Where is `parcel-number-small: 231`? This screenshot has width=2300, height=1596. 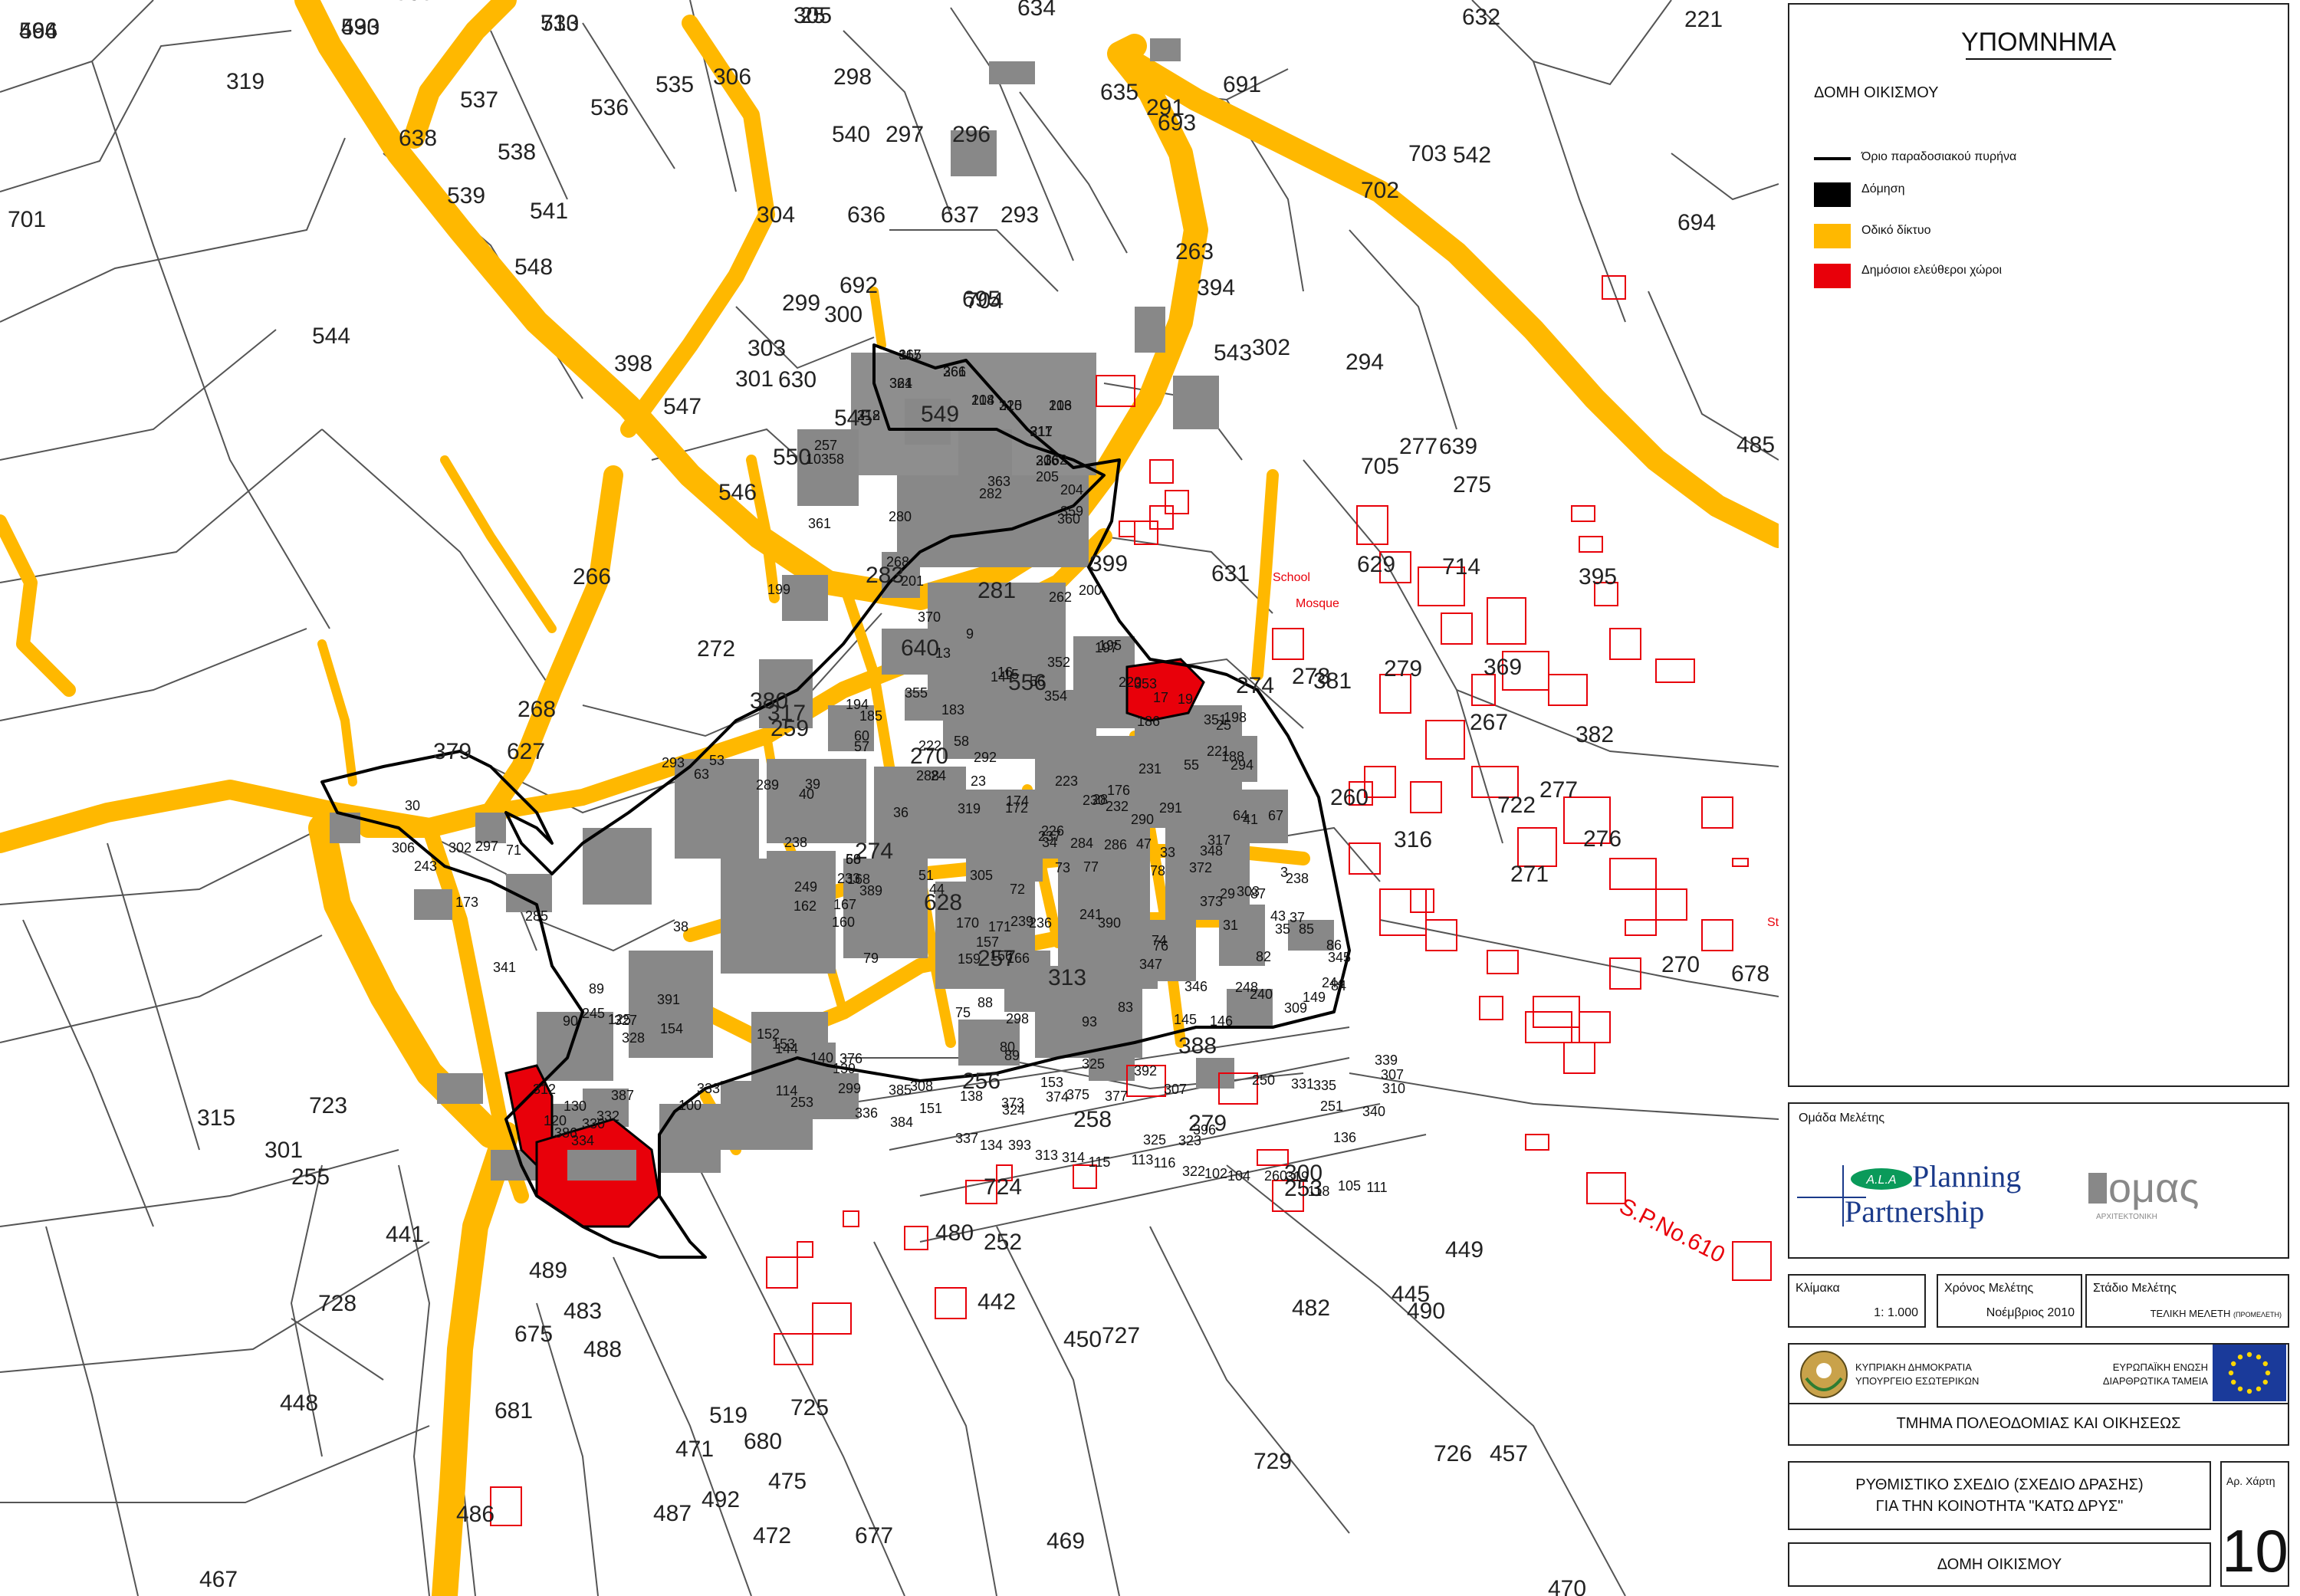
parcel-number-small: 231 is located at coordinates (1150, 769).